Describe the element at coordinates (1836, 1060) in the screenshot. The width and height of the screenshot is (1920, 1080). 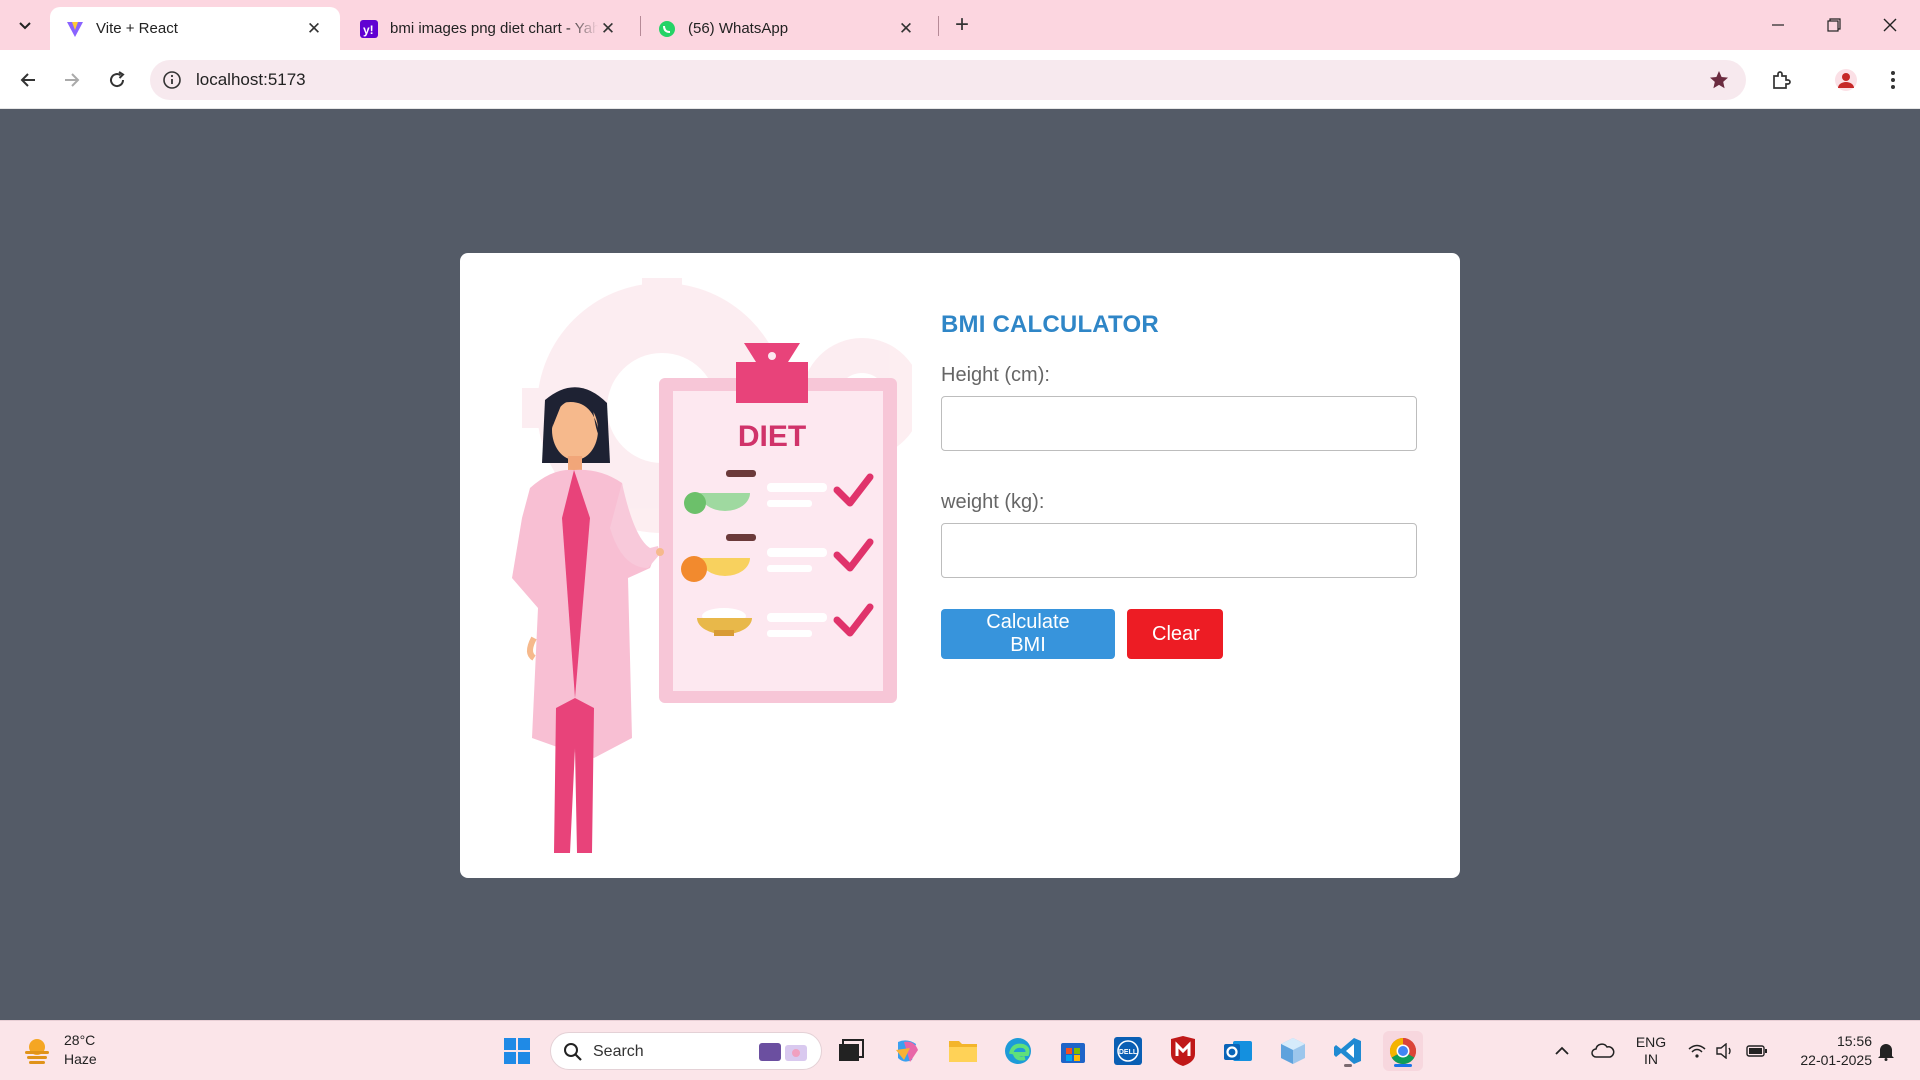
I see `clock-date: 22-01-2025` at that location.